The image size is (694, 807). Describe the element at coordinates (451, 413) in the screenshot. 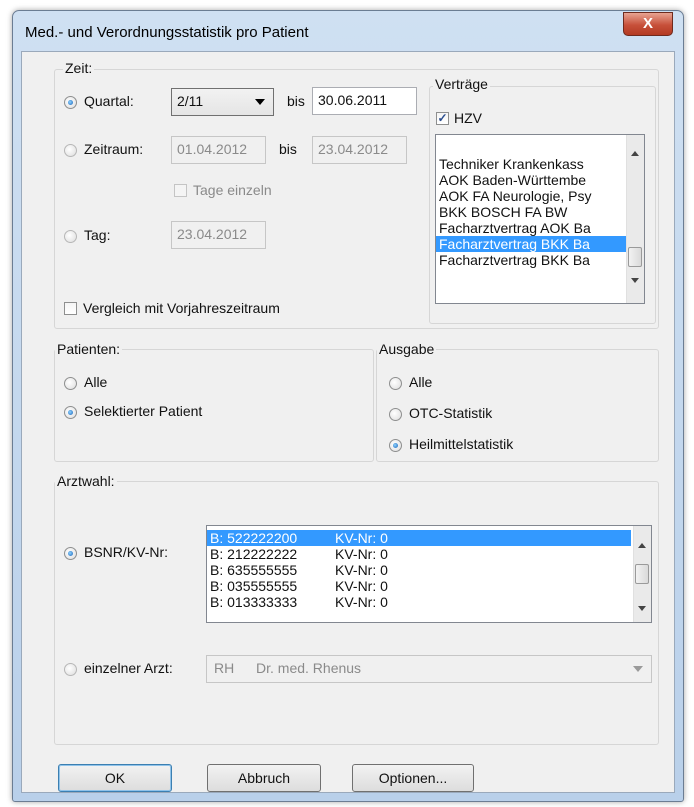

I see `ausgabe-otc-label: OTC-Statistik` at that location.